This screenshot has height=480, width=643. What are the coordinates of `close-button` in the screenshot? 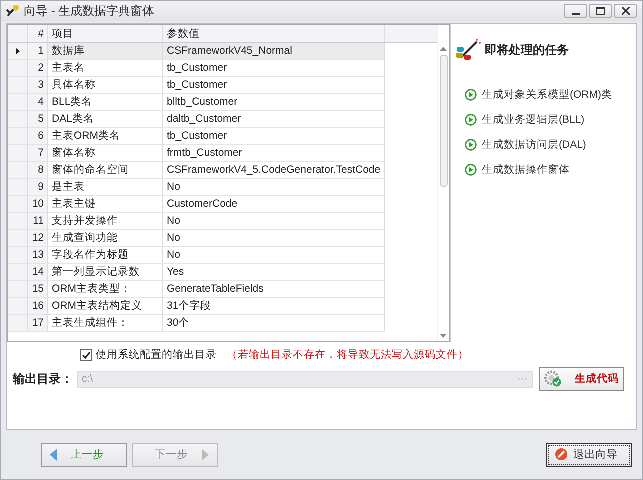 It's located at (625, 11).